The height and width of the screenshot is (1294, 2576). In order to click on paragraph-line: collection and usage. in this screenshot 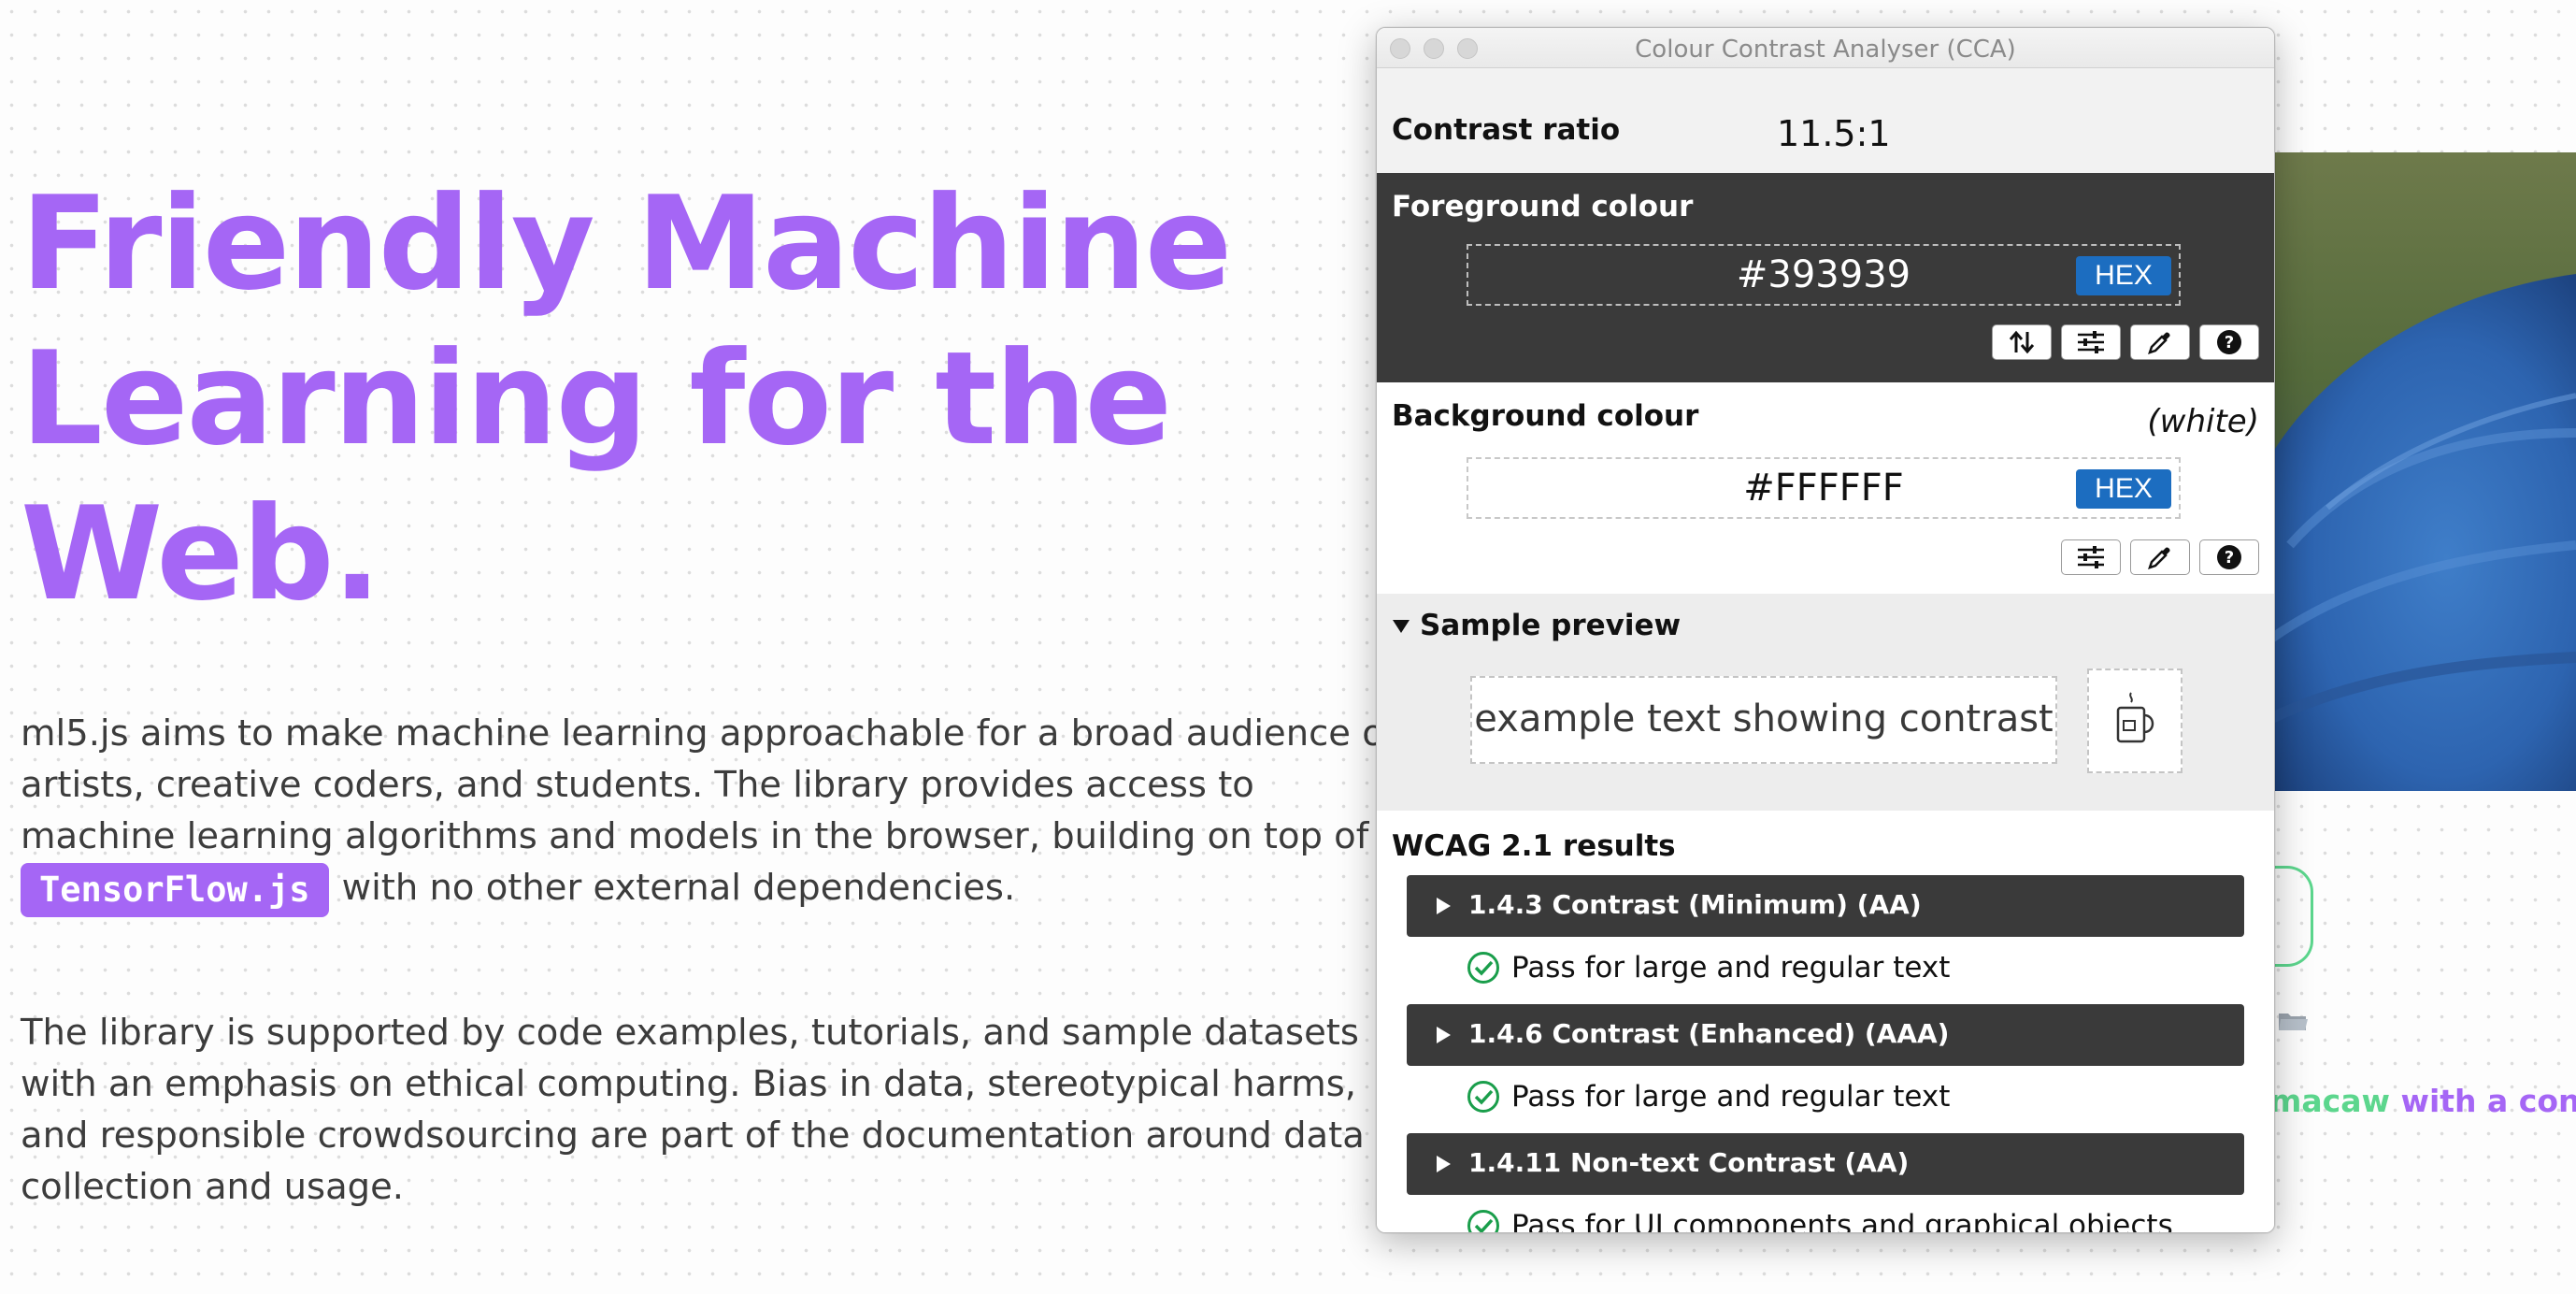, I will do `click(213, 1187)`.